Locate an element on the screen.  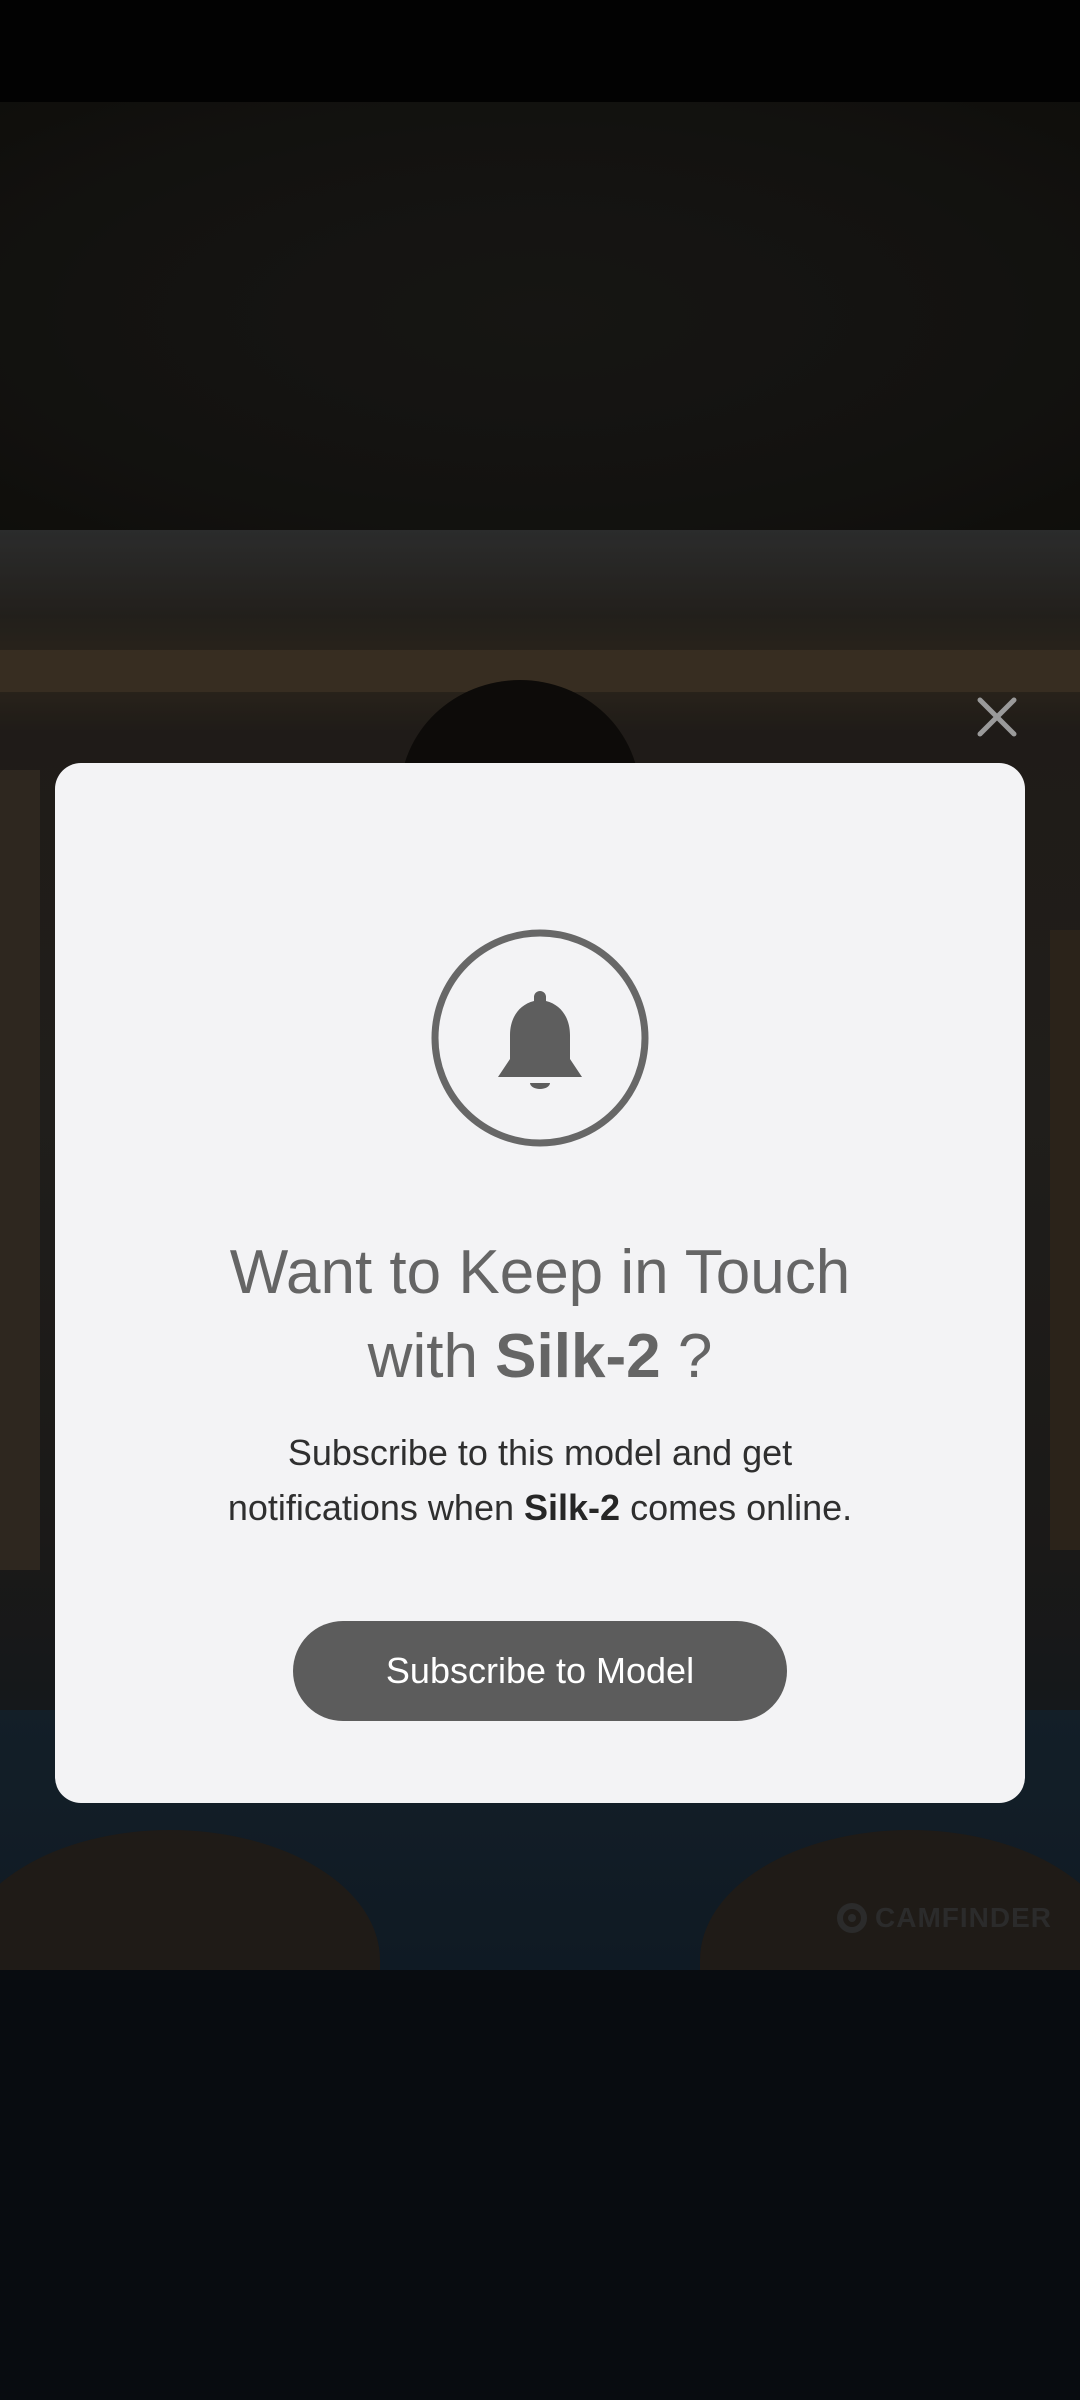
bell-icon is located at coordinates (540, 1038).